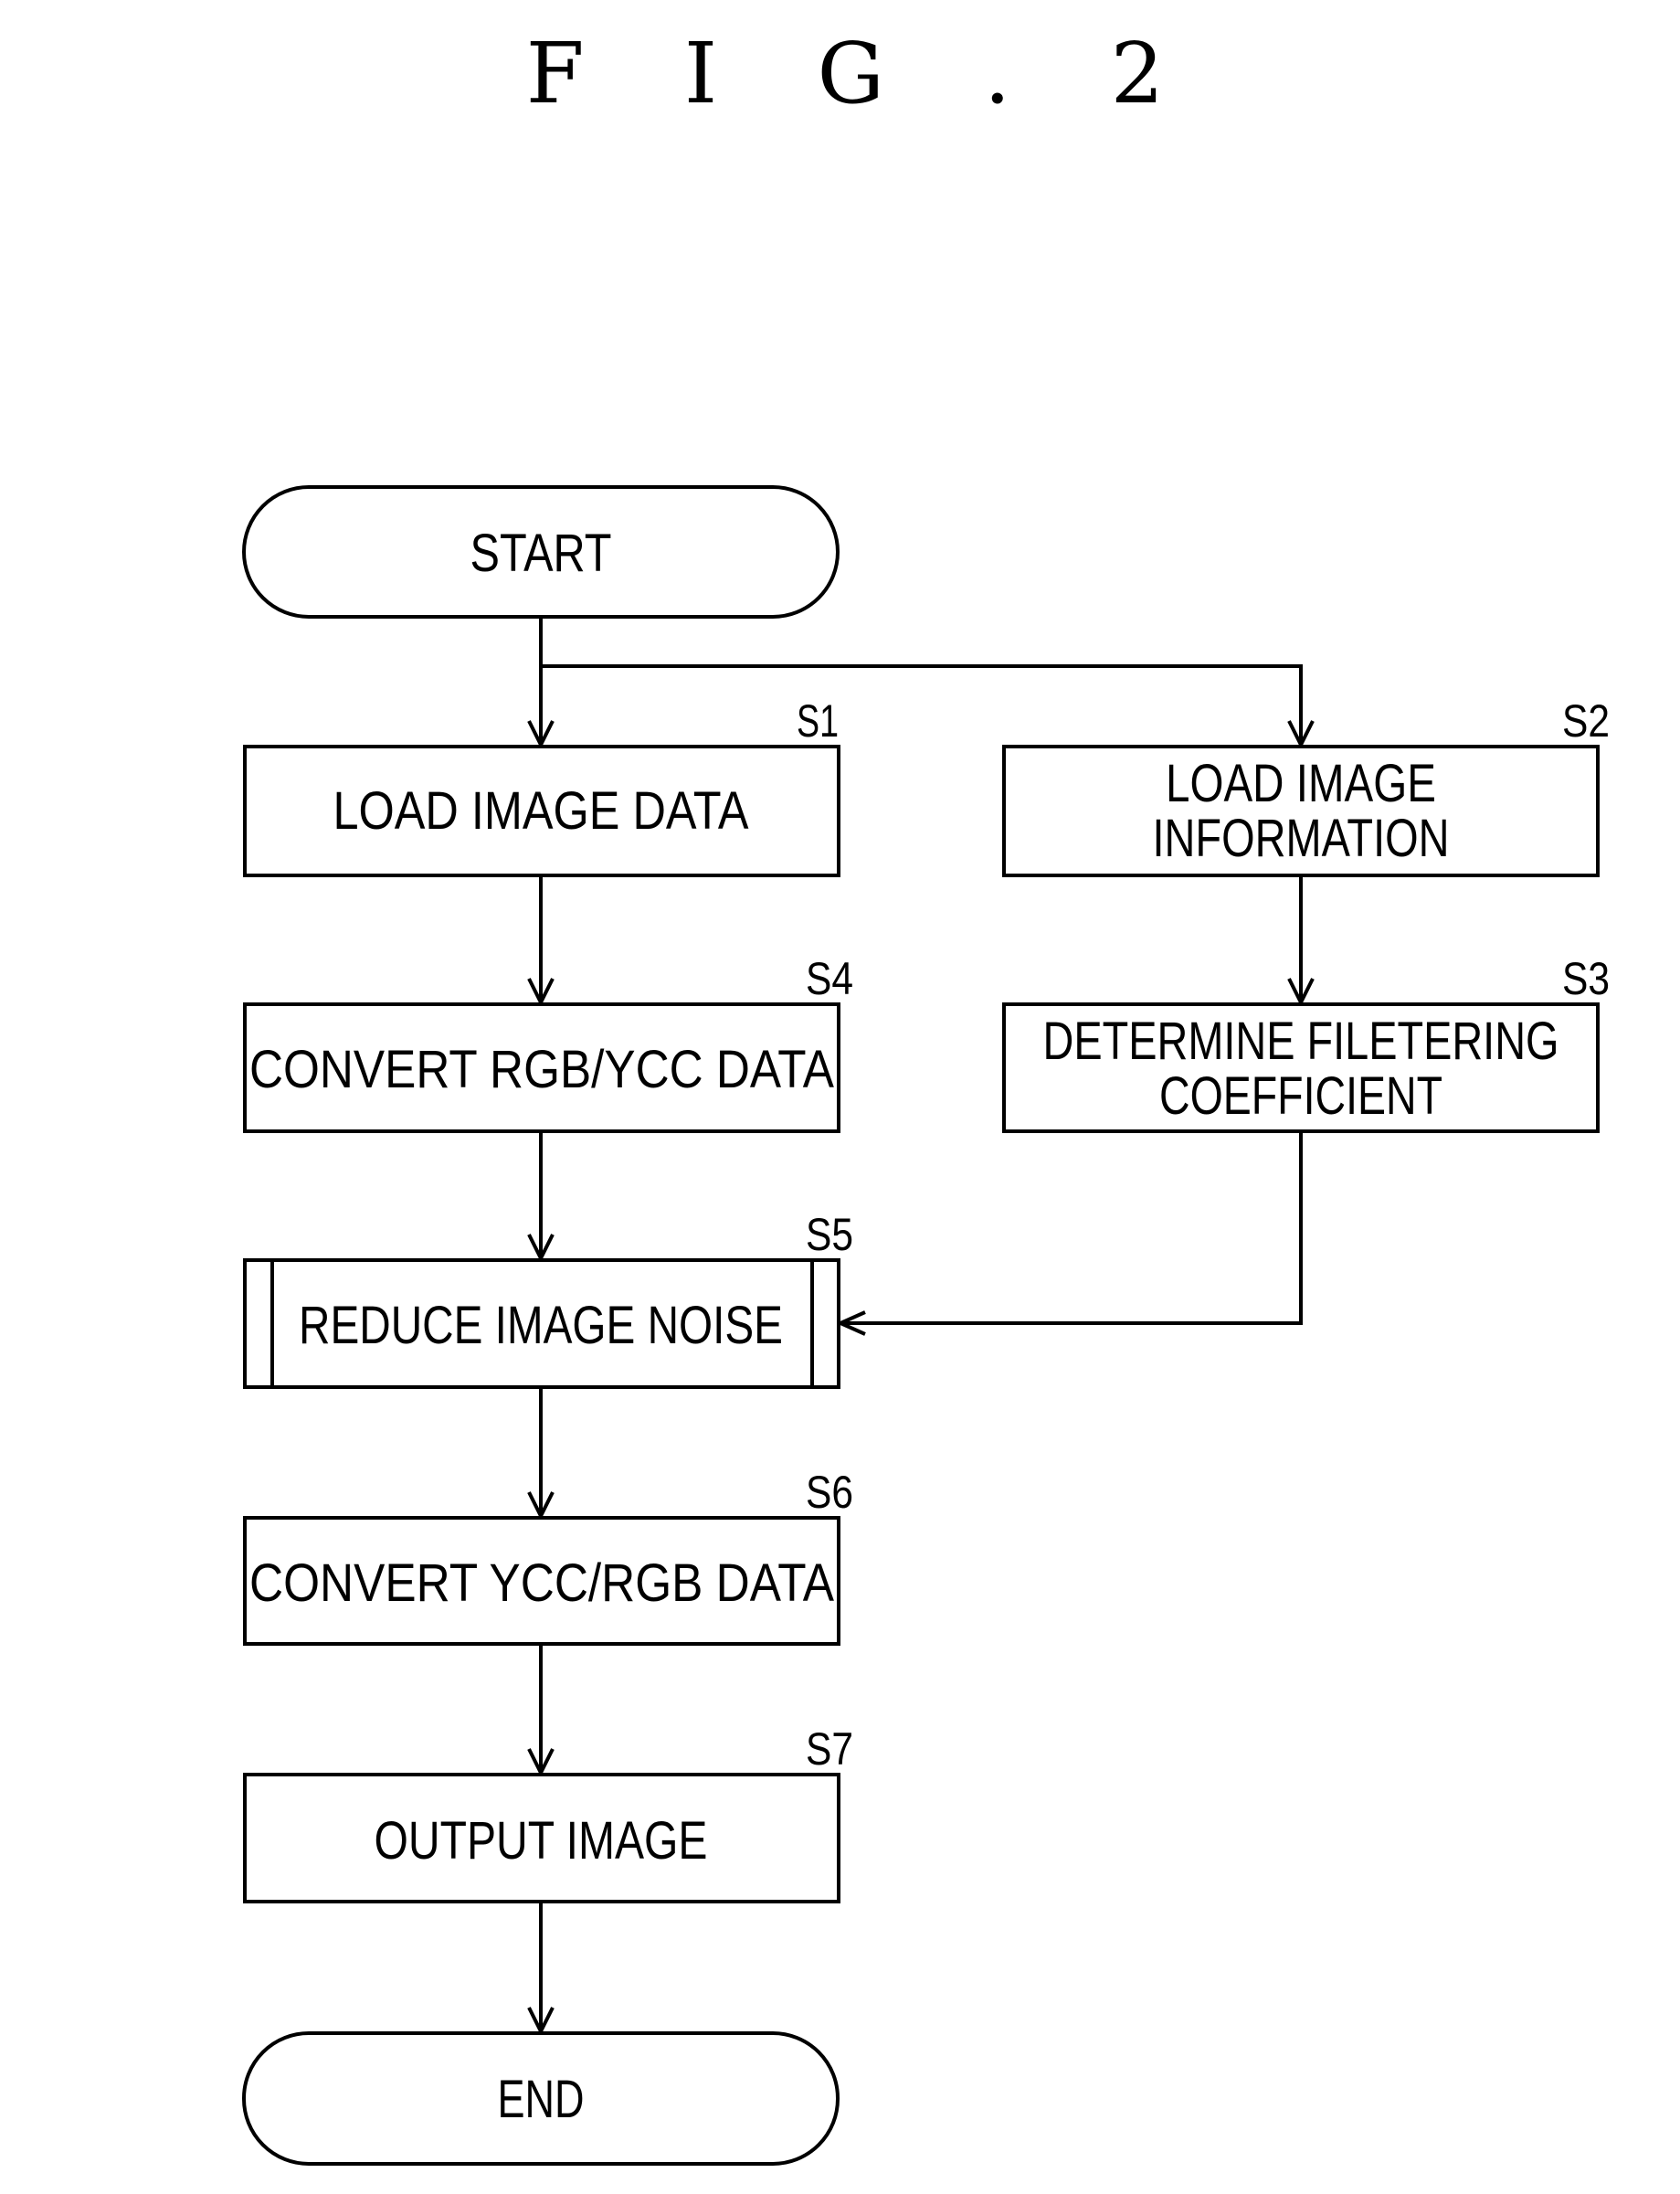 This screenshot has height=2194, width=1680. I want to click on step-s2: LOAD IMAGE INFORMATION S2, so click(1306, 786).